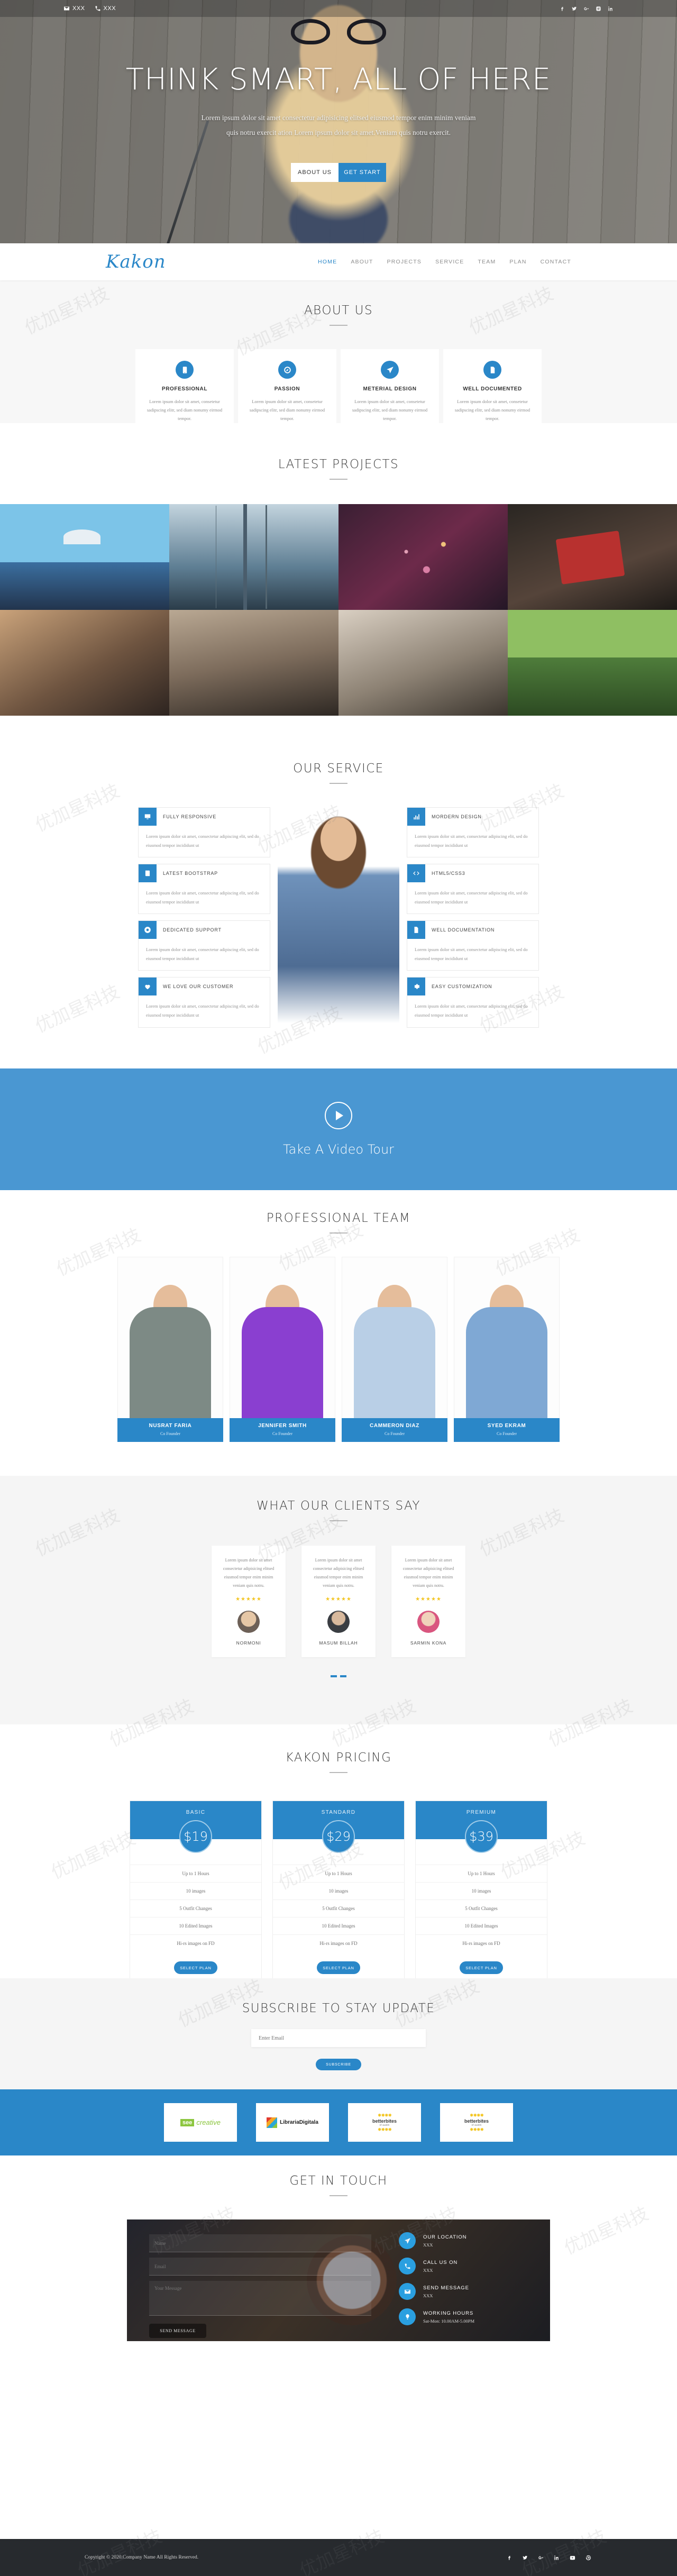  Describe the element at coordinates (384, 2115) in the screenshot. I see `wheat-burst-icon: ✹✹✹✹` at that location.